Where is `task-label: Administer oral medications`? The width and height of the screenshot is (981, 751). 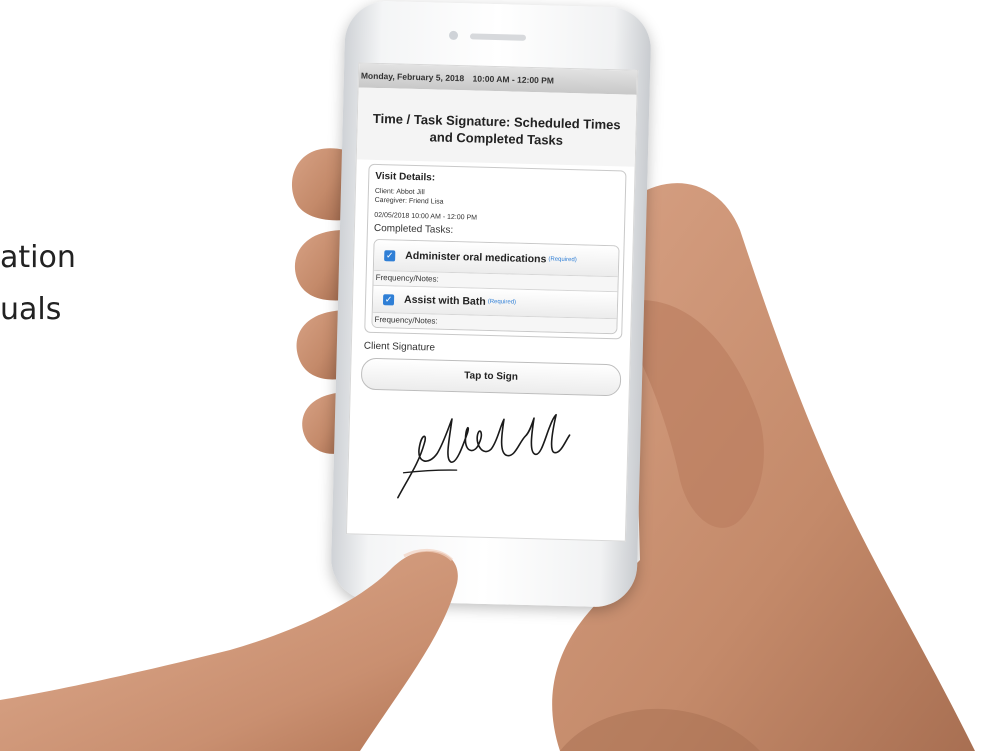 task-label: Administer oral medications is located at coordinates (476, 257).